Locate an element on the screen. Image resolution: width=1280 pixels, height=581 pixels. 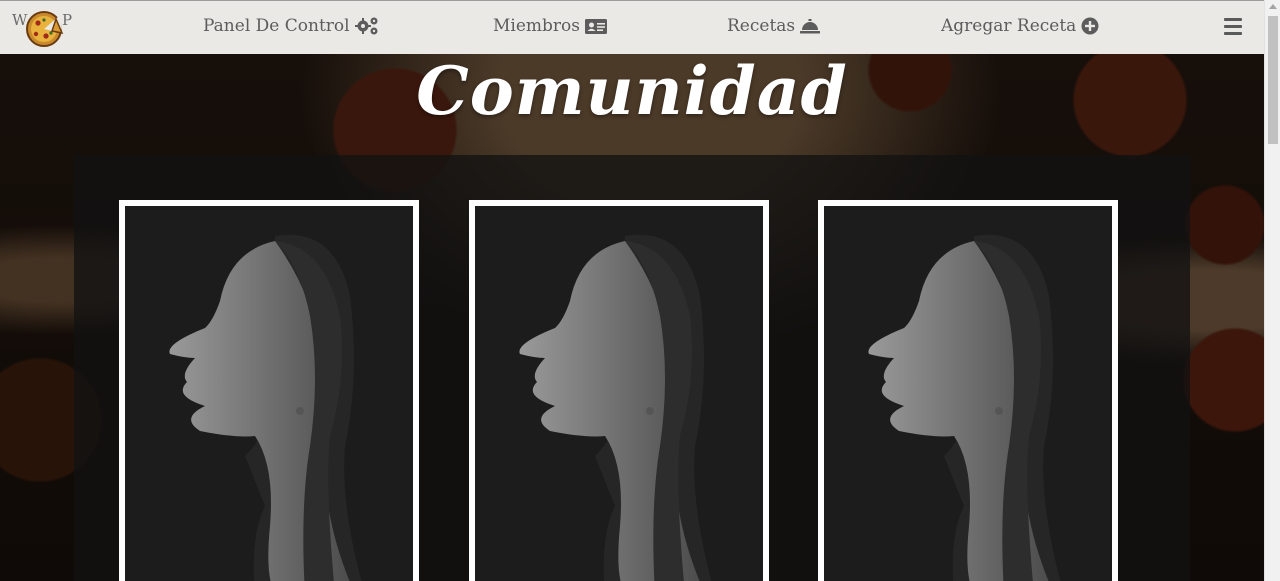
pizza-logo-icon is located at coordinates (45, 29).